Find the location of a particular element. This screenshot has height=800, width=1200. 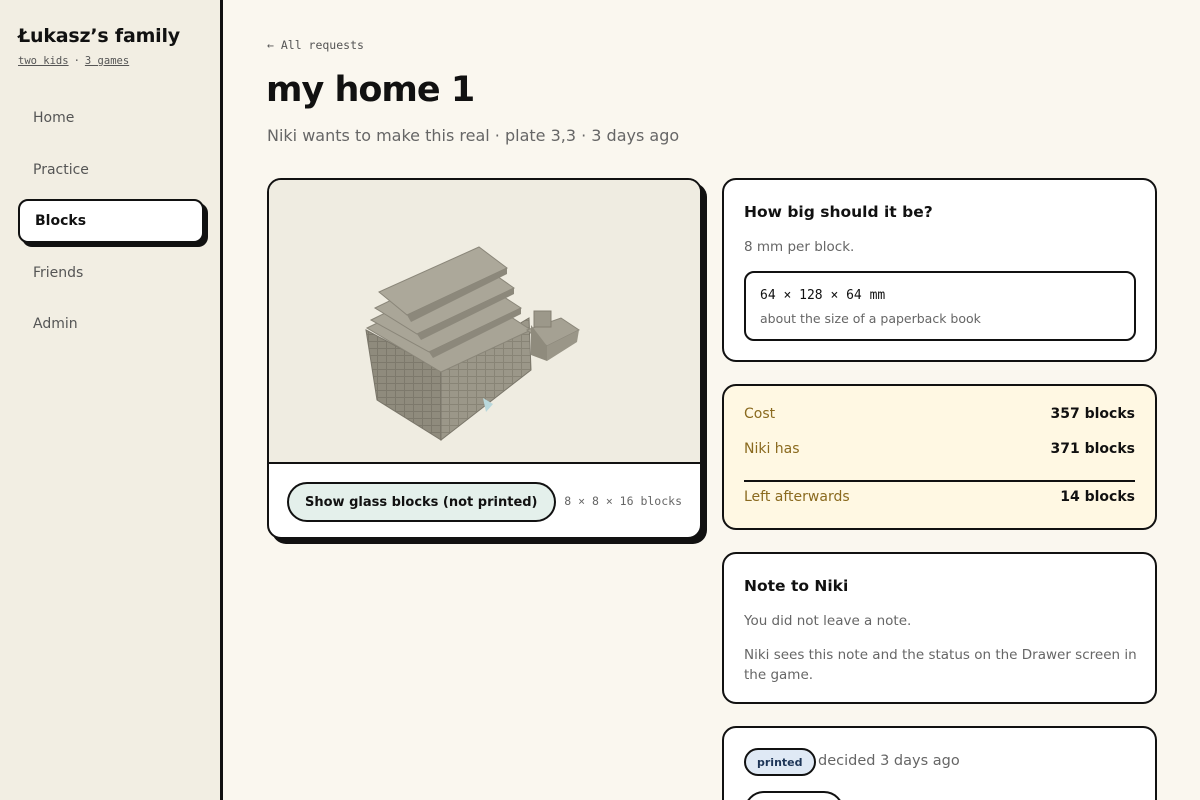

block-model-render is located at coordinates (472, 344).